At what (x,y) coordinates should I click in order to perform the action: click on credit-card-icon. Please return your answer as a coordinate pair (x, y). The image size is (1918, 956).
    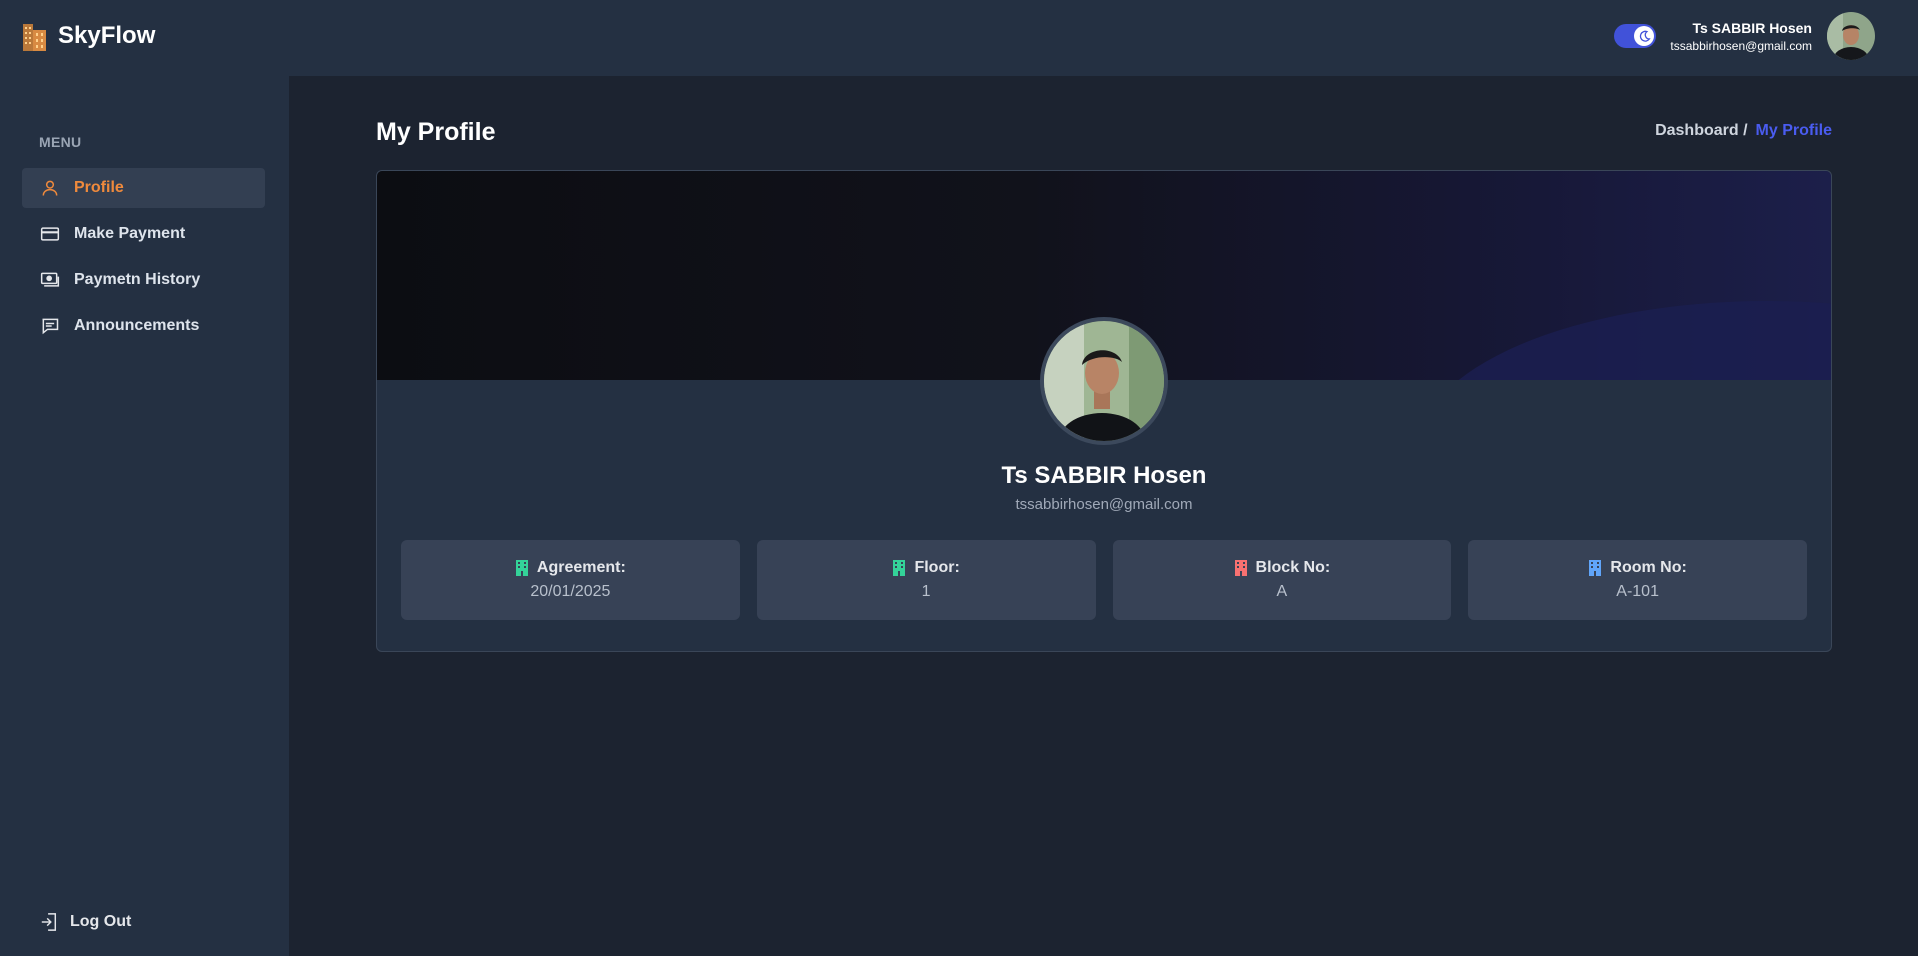
    Looking at the image, I should click on (50, 234).